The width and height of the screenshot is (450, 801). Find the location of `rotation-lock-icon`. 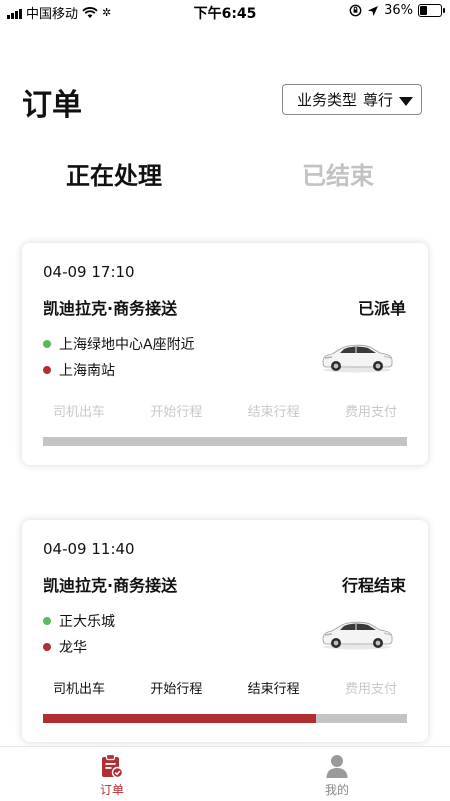

rotation-lock-icon is located at coordinates (355, 10).